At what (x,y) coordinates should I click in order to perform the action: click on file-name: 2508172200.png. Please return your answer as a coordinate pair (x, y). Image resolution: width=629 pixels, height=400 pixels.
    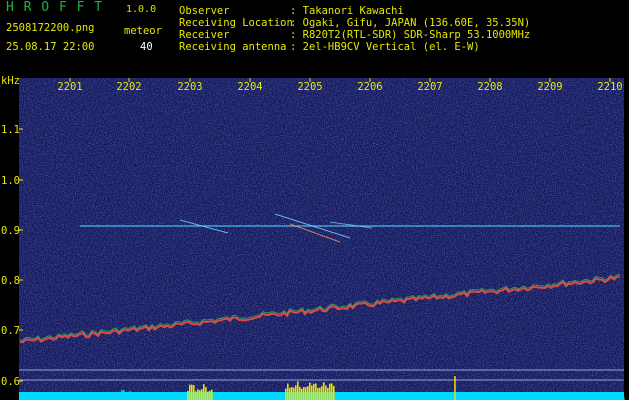
    Looking at the image, I should click on (50, 28).